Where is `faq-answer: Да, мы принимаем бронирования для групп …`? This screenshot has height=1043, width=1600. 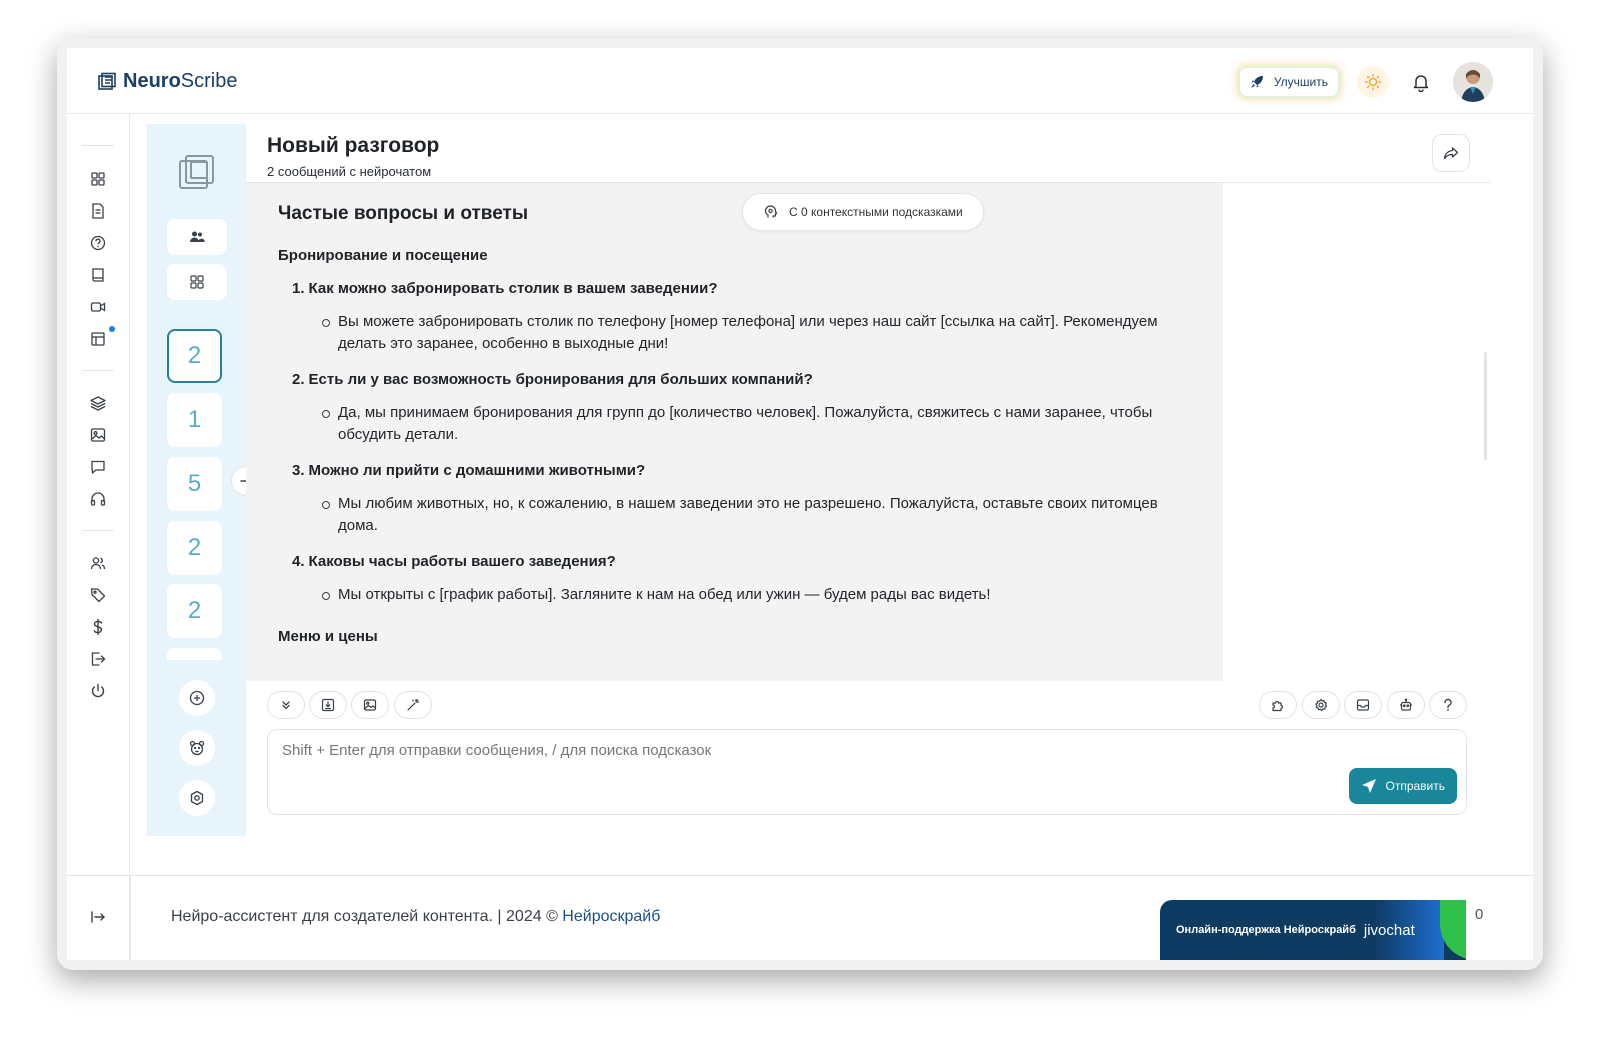
faq-answer: Да, мы принимаем бронирования для групп … is located at coordinates (760, 424).